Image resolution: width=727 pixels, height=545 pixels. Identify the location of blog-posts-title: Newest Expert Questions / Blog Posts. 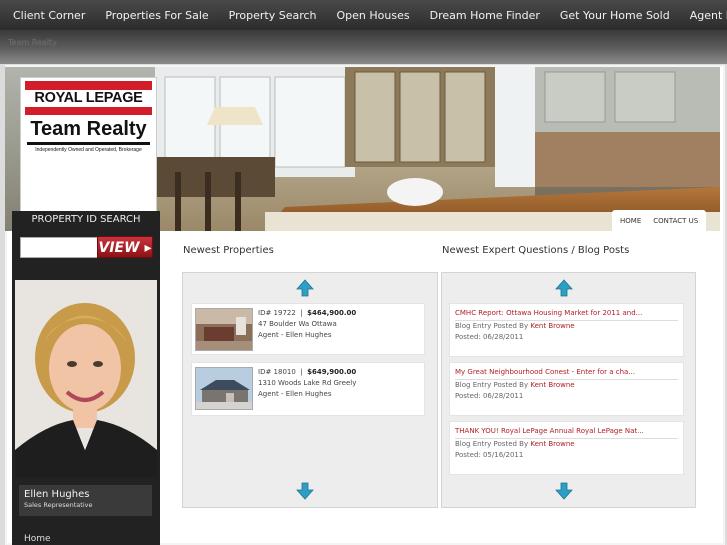
(536, 250).